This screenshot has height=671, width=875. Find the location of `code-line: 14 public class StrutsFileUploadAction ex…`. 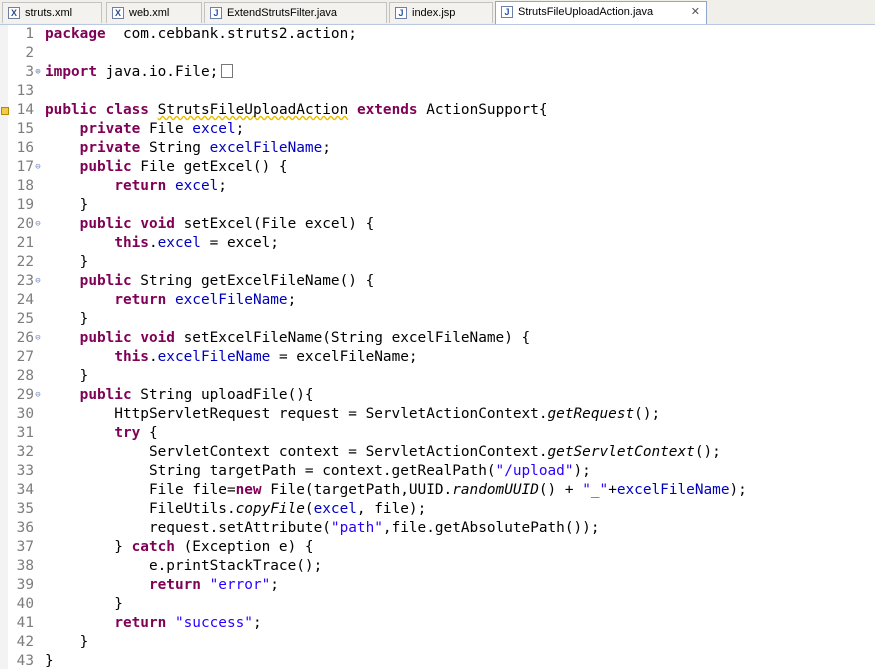

code-line: 14 public class StrutsFileUploadAction ex… is located at coordinates (437, 110).